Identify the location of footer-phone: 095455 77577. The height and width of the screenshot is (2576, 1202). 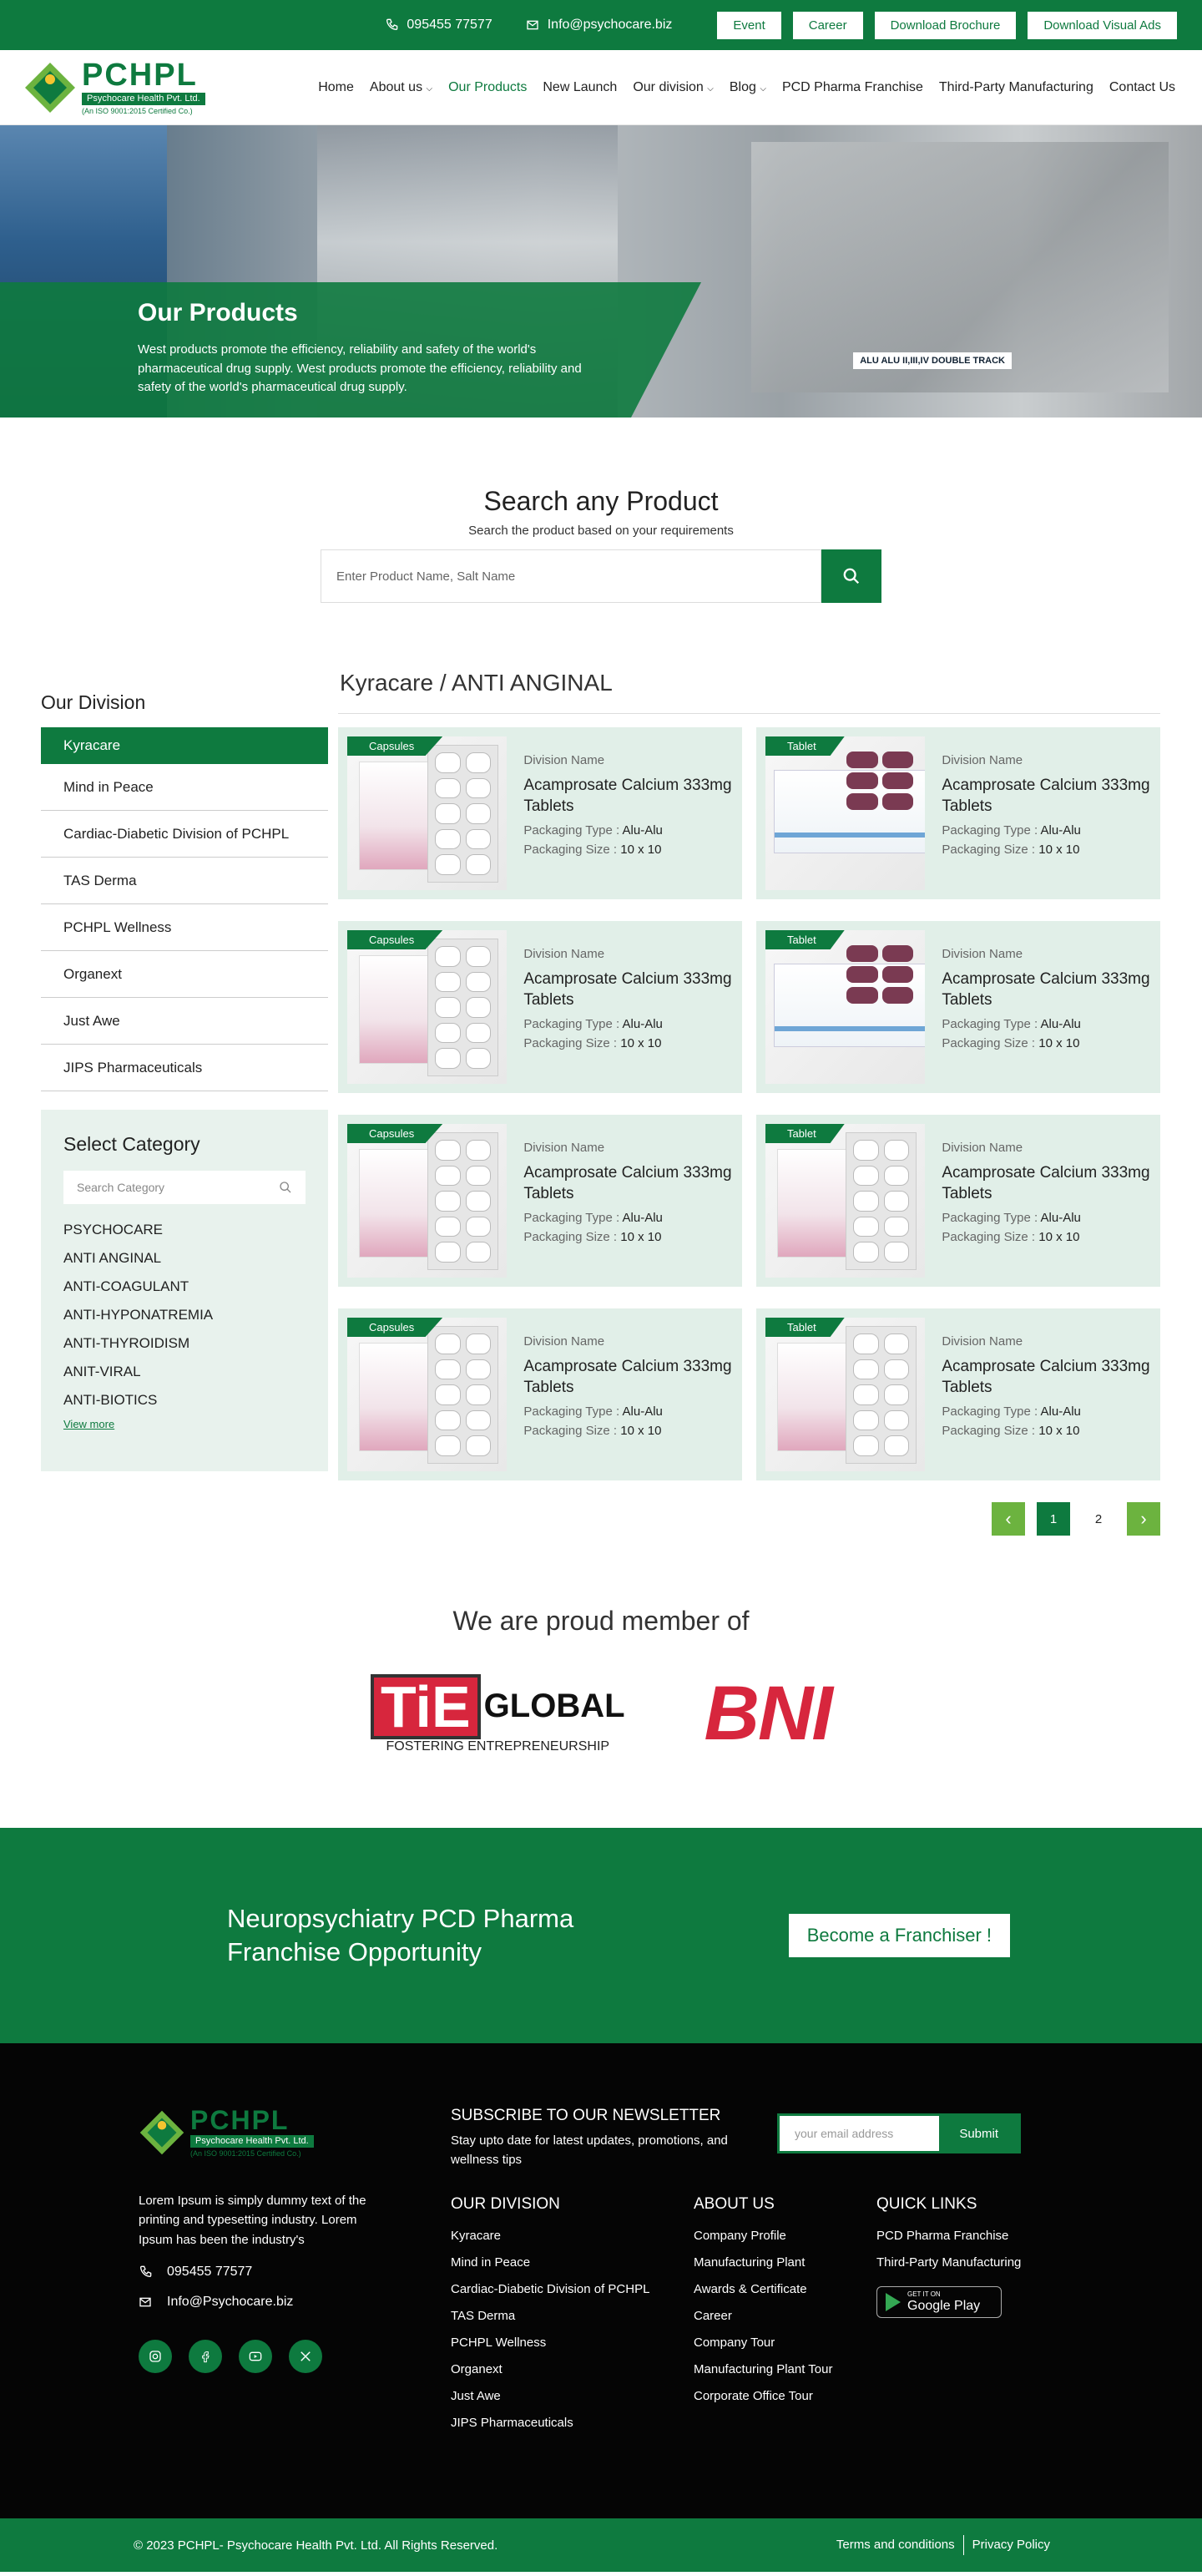
(264, 2272).